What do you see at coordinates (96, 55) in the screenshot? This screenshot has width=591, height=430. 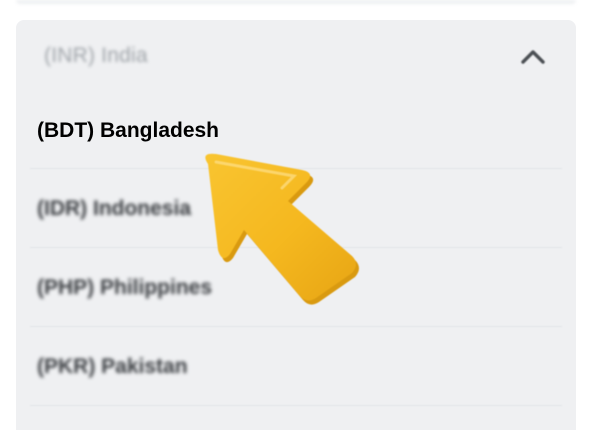 I see `currency-select-value: (INR) India` at bounding box center [96, 55].